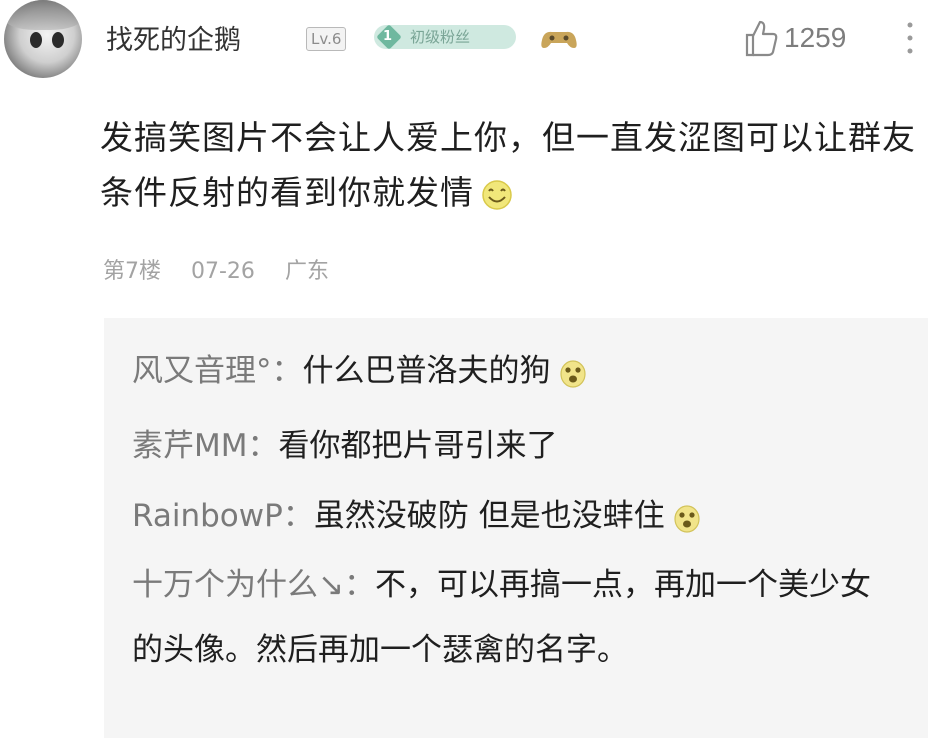 Image resolution: width=928 pixels, height=738 pixels. I want to click on comment-meta: 第7楼 07-26 广东, so click(231, 269).